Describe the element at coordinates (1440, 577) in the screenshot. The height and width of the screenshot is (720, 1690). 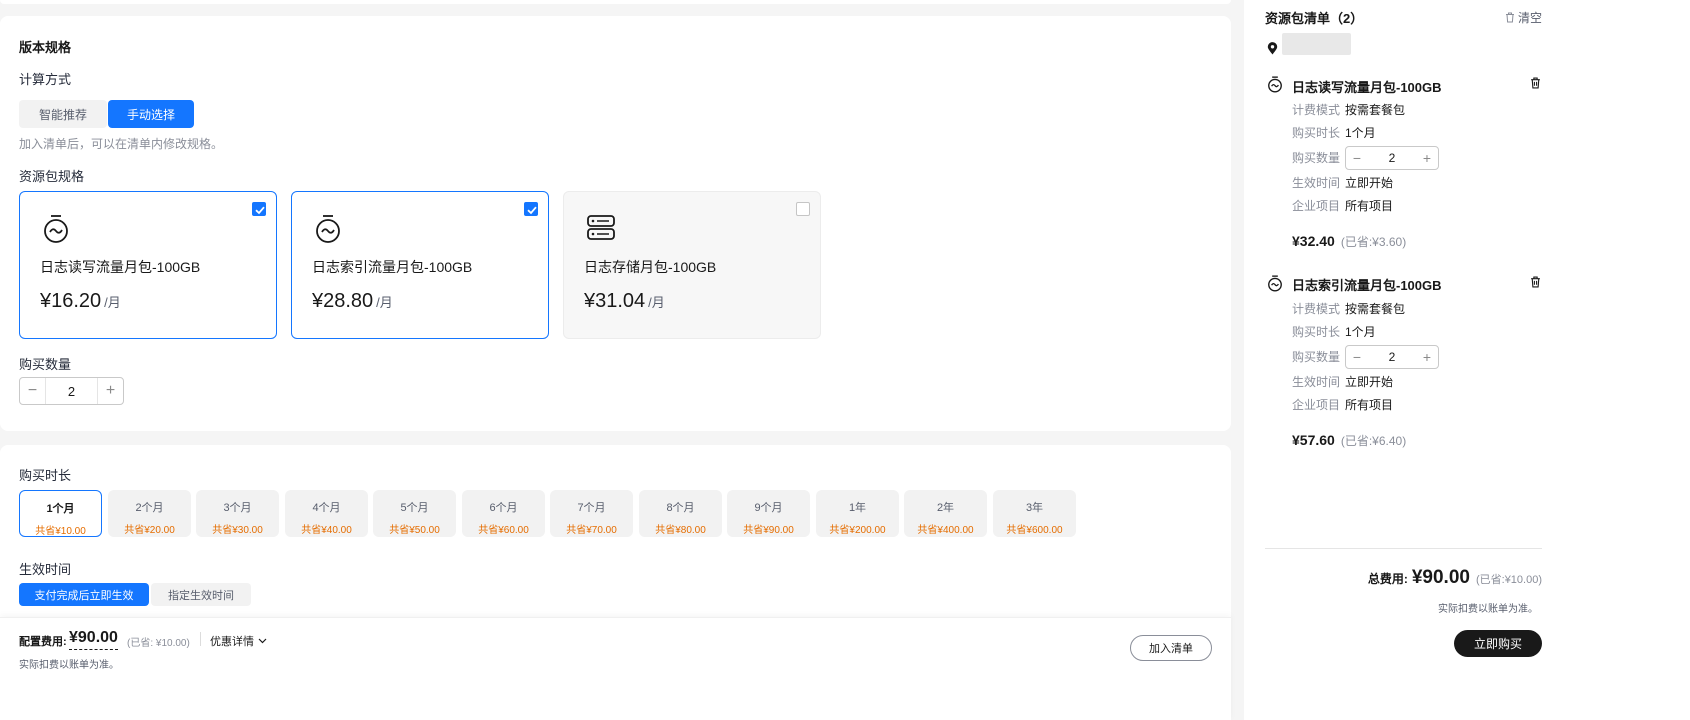
I see `total-value: ¥90.00` at that location.